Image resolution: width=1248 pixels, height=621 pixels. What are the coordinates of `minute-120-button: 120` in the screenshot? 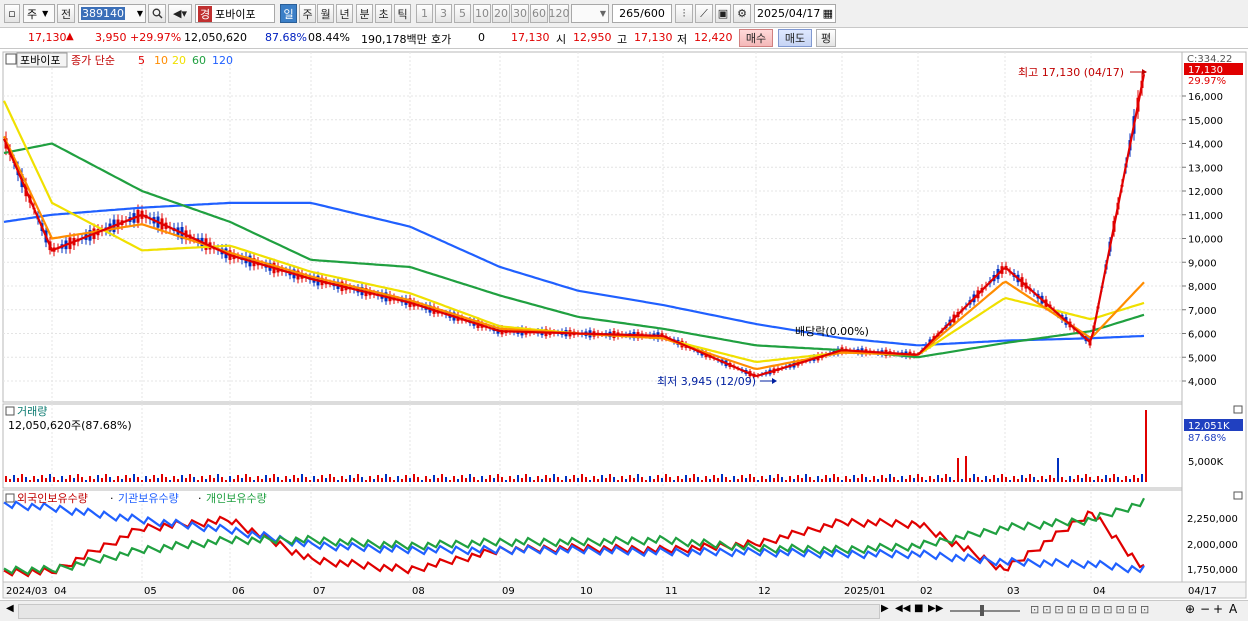 It's located at (559, 13).